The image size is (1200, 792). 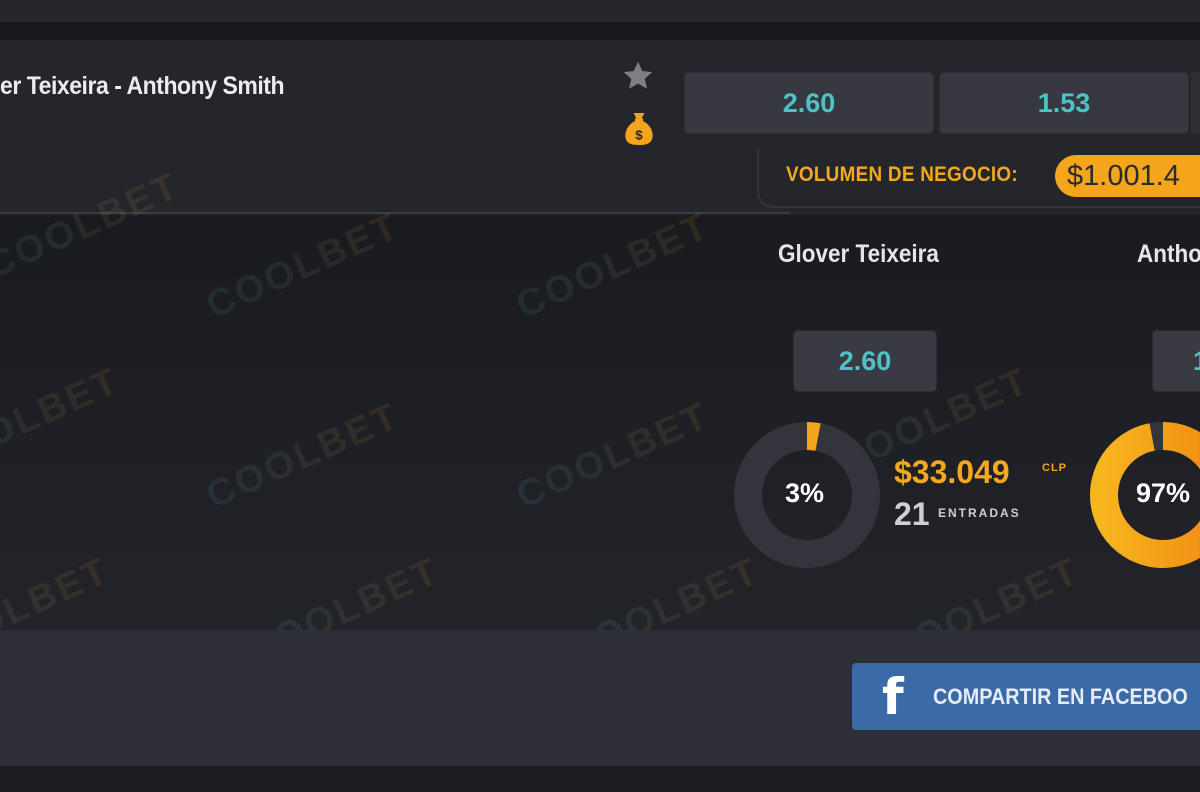 I want to click on bet-amount: $33.049, so click(x=952, y=472).